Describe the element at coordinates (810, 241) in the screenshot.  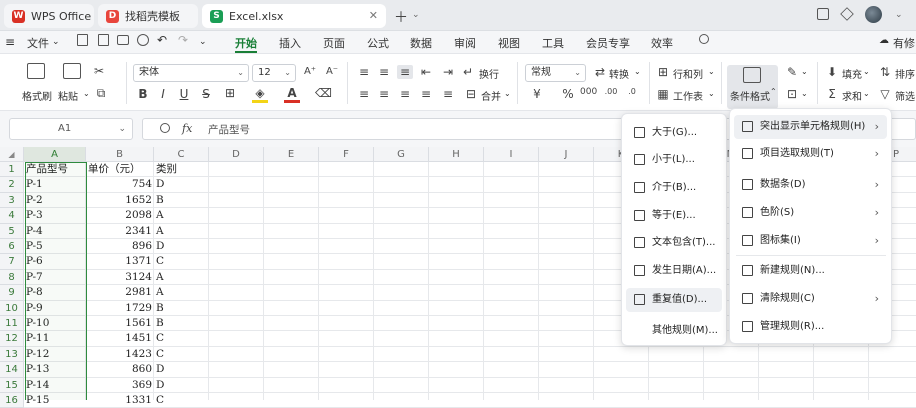
I see `cf-menu-item: 图标集(I) ›` at that location.